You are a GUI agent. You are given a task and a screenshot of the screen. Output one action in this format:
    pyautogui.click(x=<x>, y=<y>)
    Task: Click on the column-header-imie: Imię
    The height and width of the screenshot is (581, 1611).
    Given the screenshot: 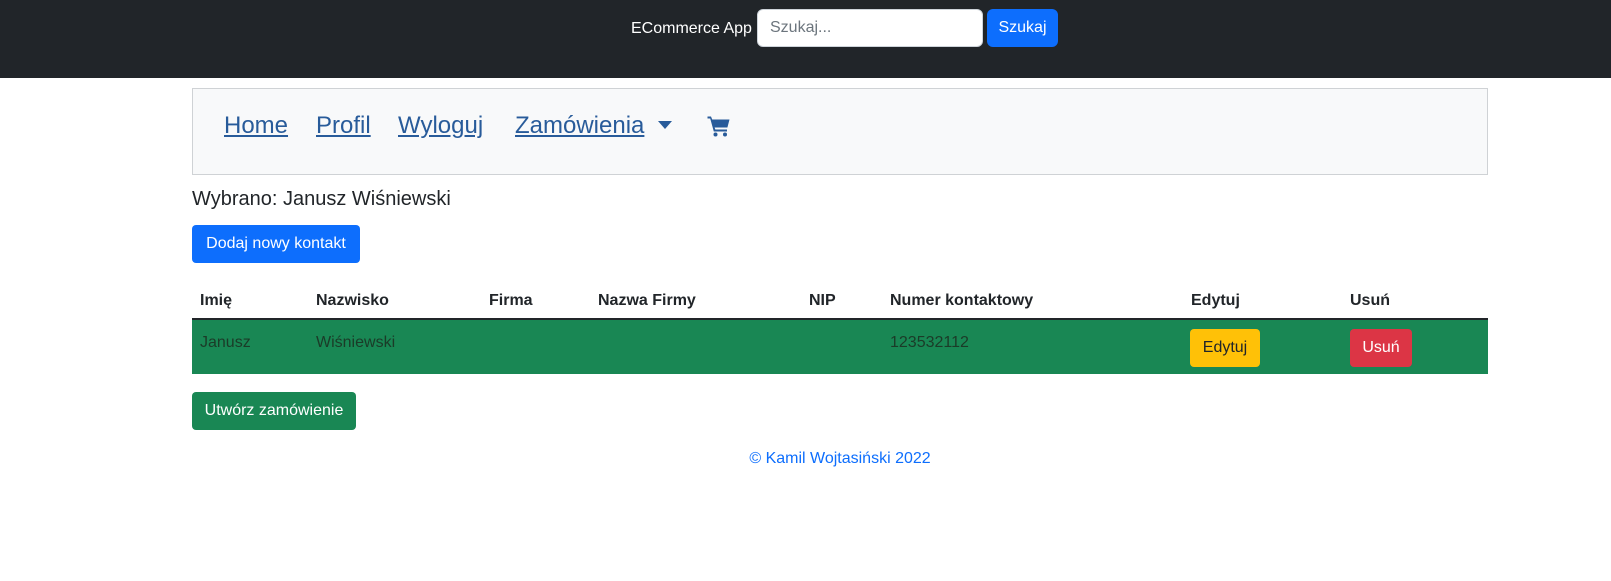 What is the action you would take?
    pyautogui.click(x=216, y=300)
    